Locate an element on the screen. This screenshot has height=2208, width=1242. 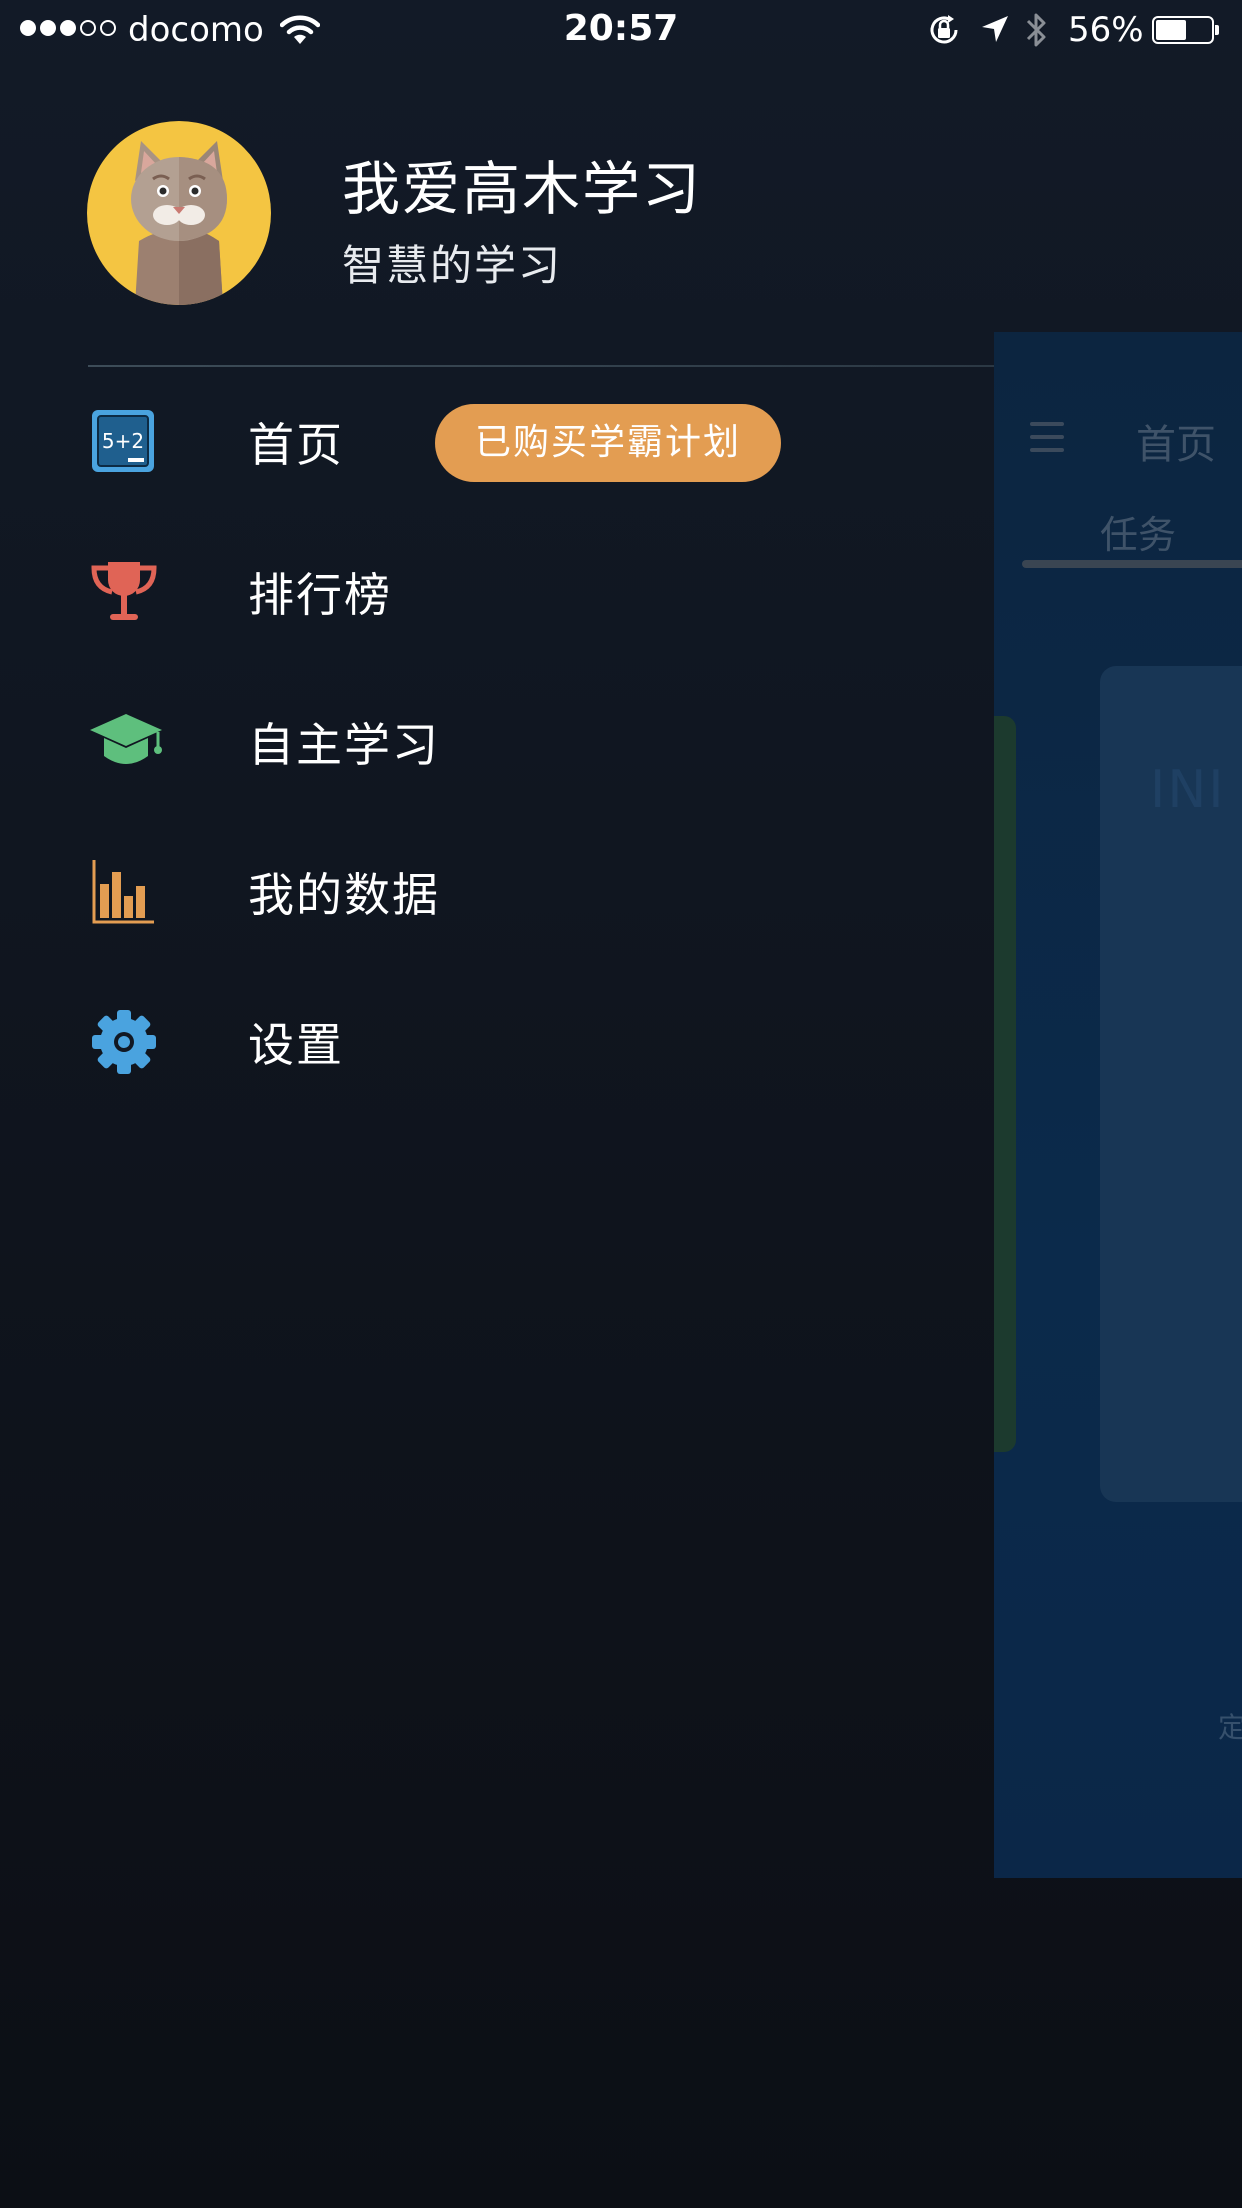
menu-item-self-study: 自主学习 is located at coordinates (497, 742).